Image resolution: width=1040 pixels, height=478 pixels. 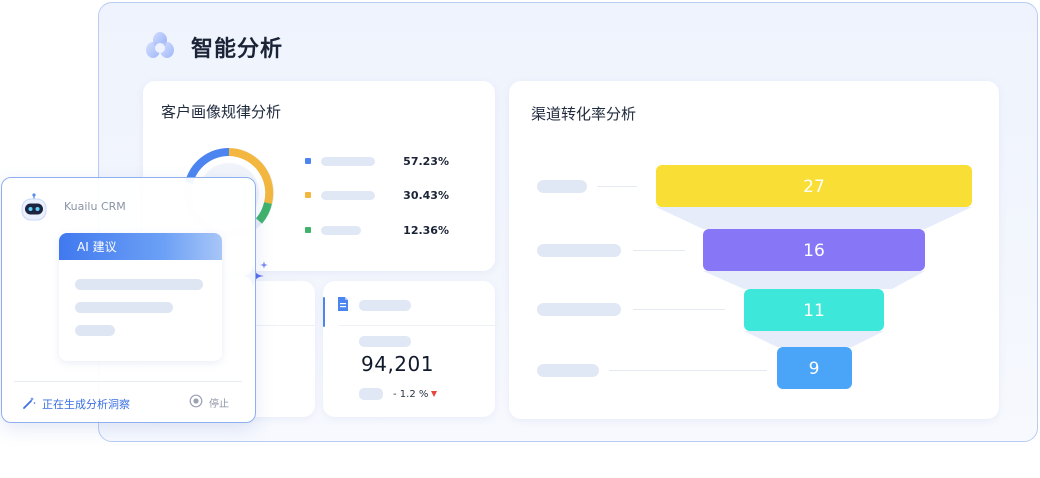 I want to click on triangle-down-icon, so click(x=434, y=394).